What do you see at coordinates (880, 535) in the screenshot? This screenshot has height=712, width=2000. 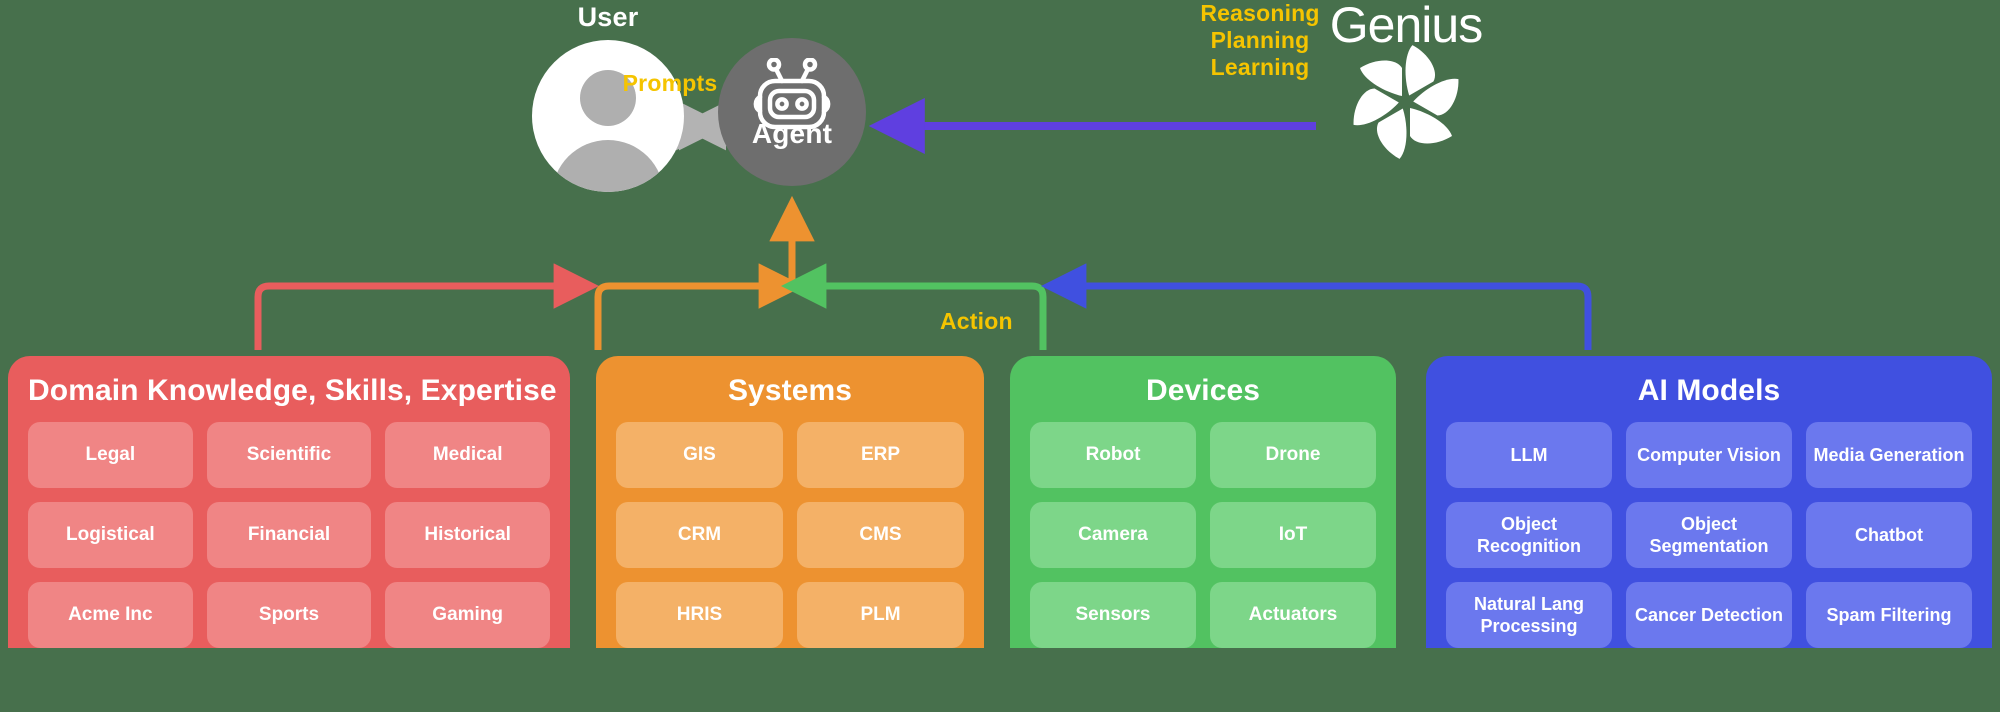 I see `chip-item: CMS` at bounding box center [880, 535].